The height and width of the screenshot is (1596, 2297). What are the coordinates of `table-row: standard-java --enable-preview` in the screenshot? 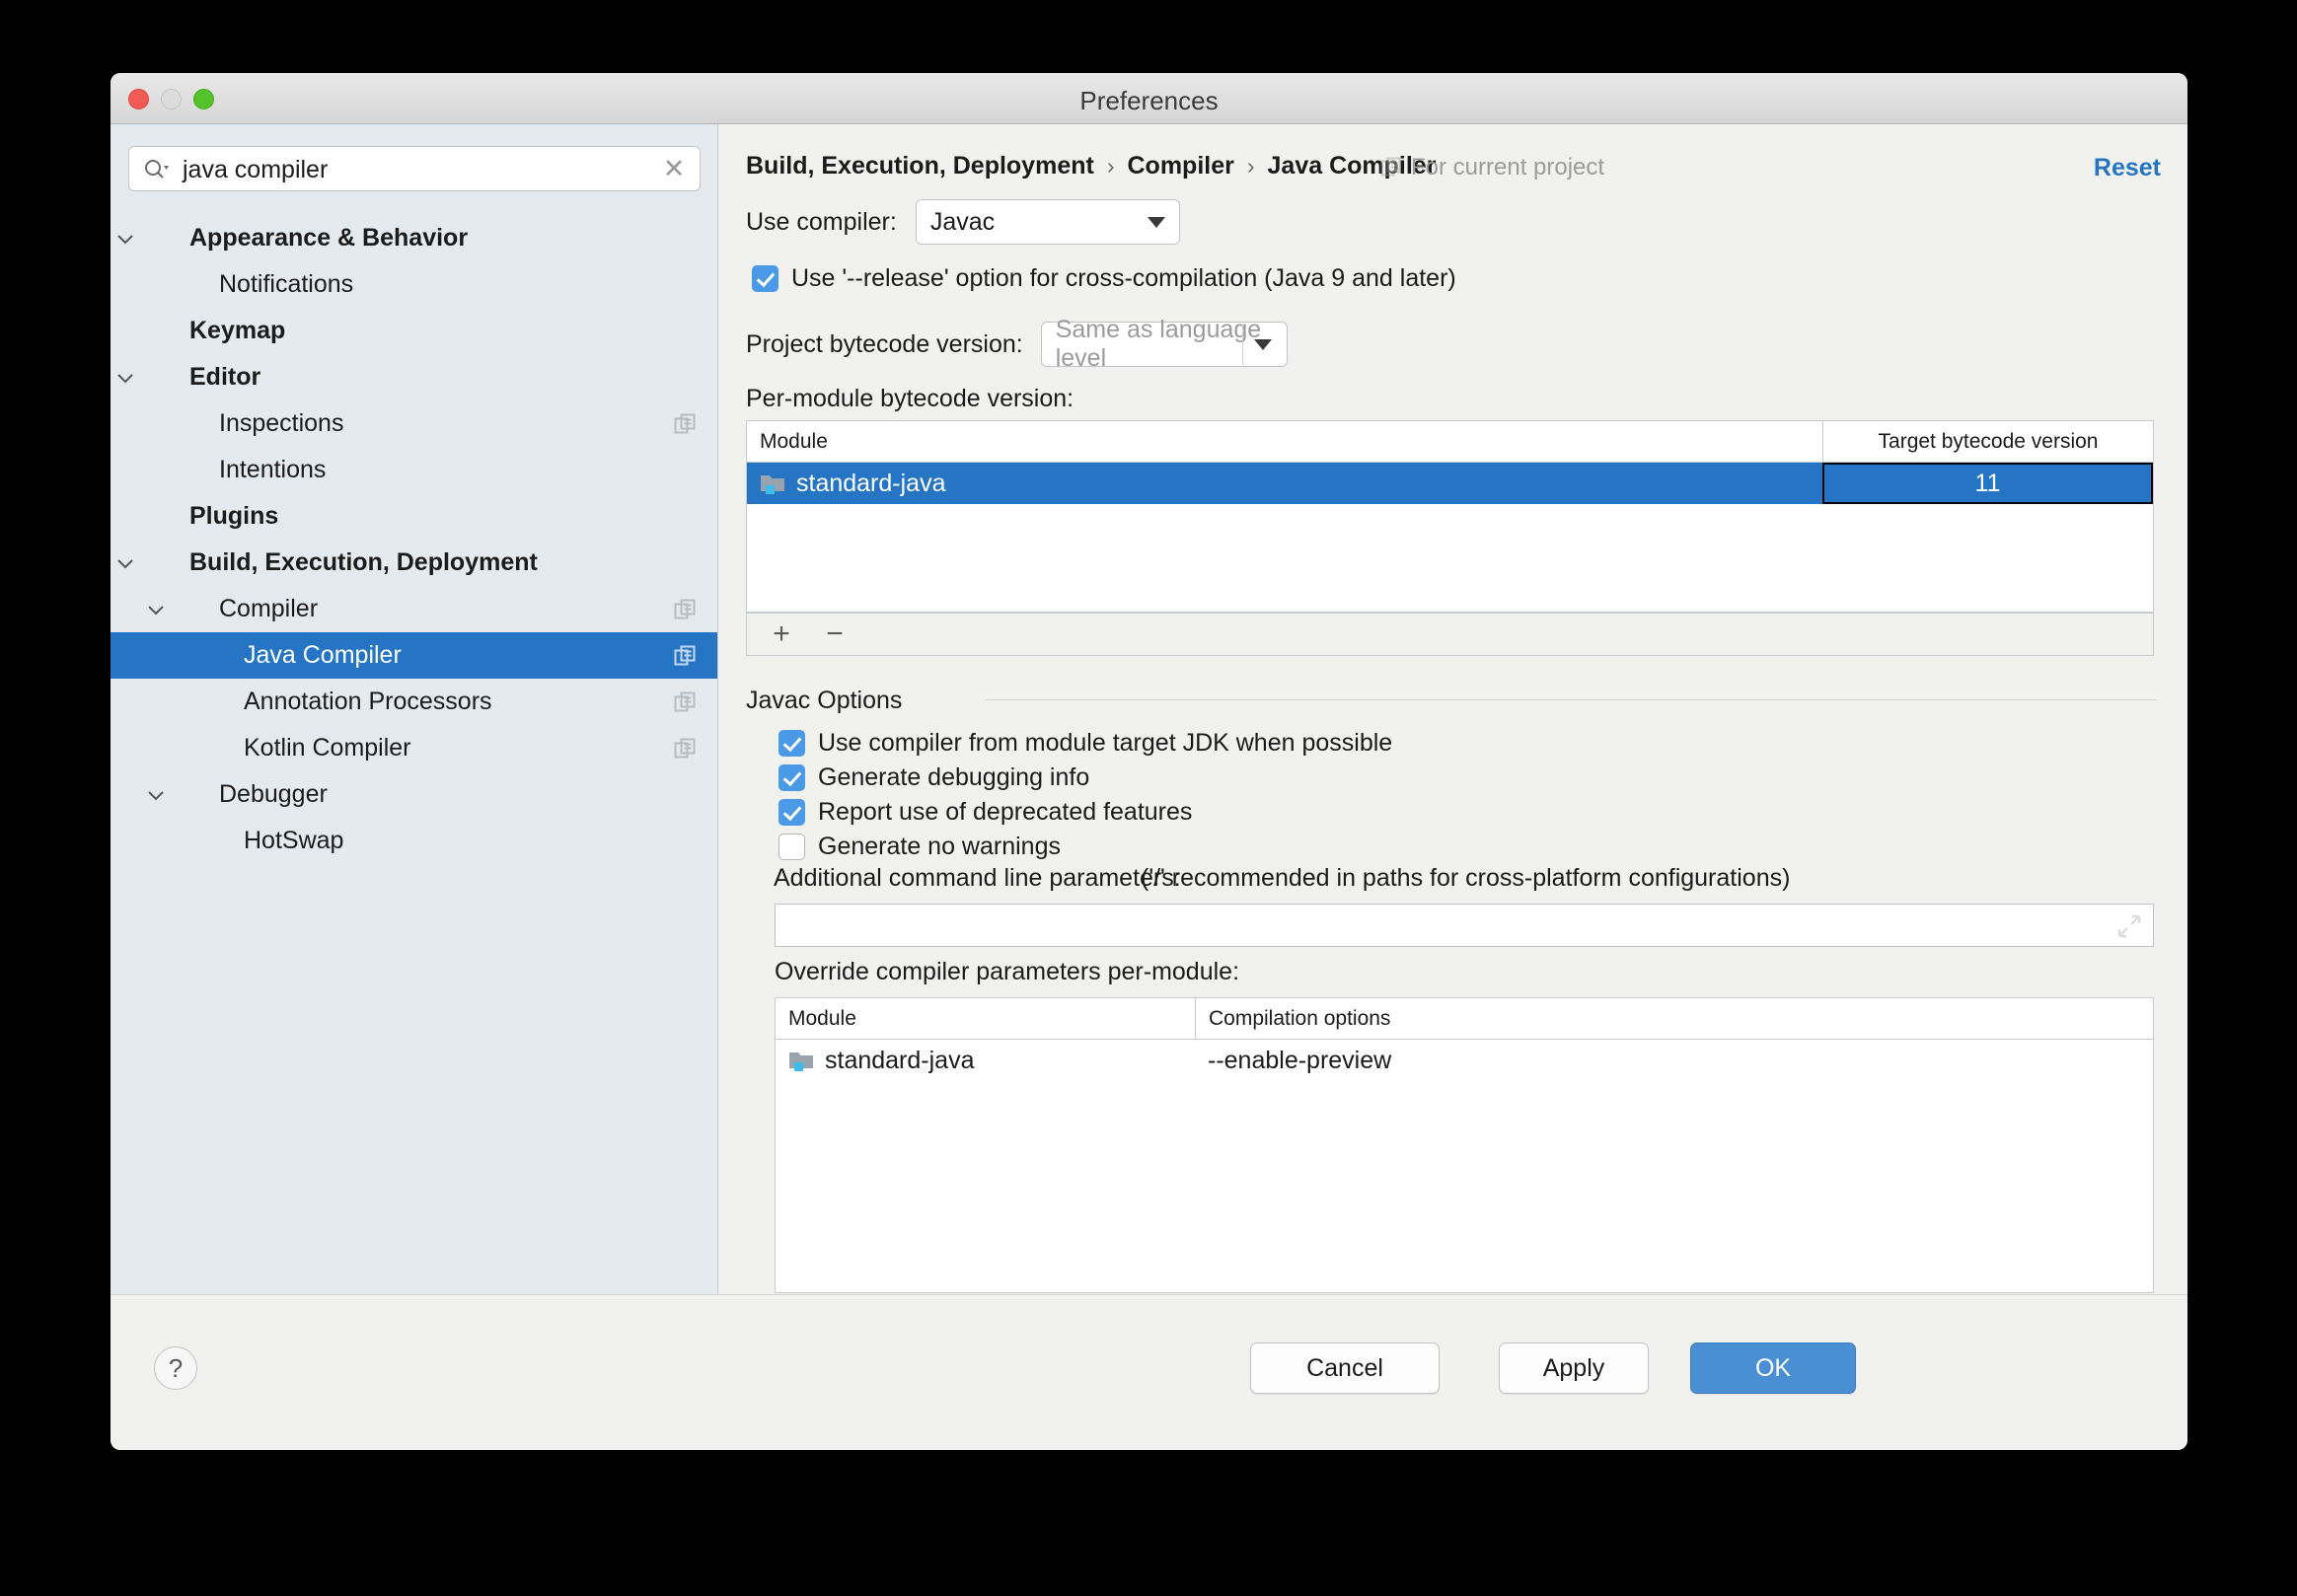 It's located at (1464, 1060).